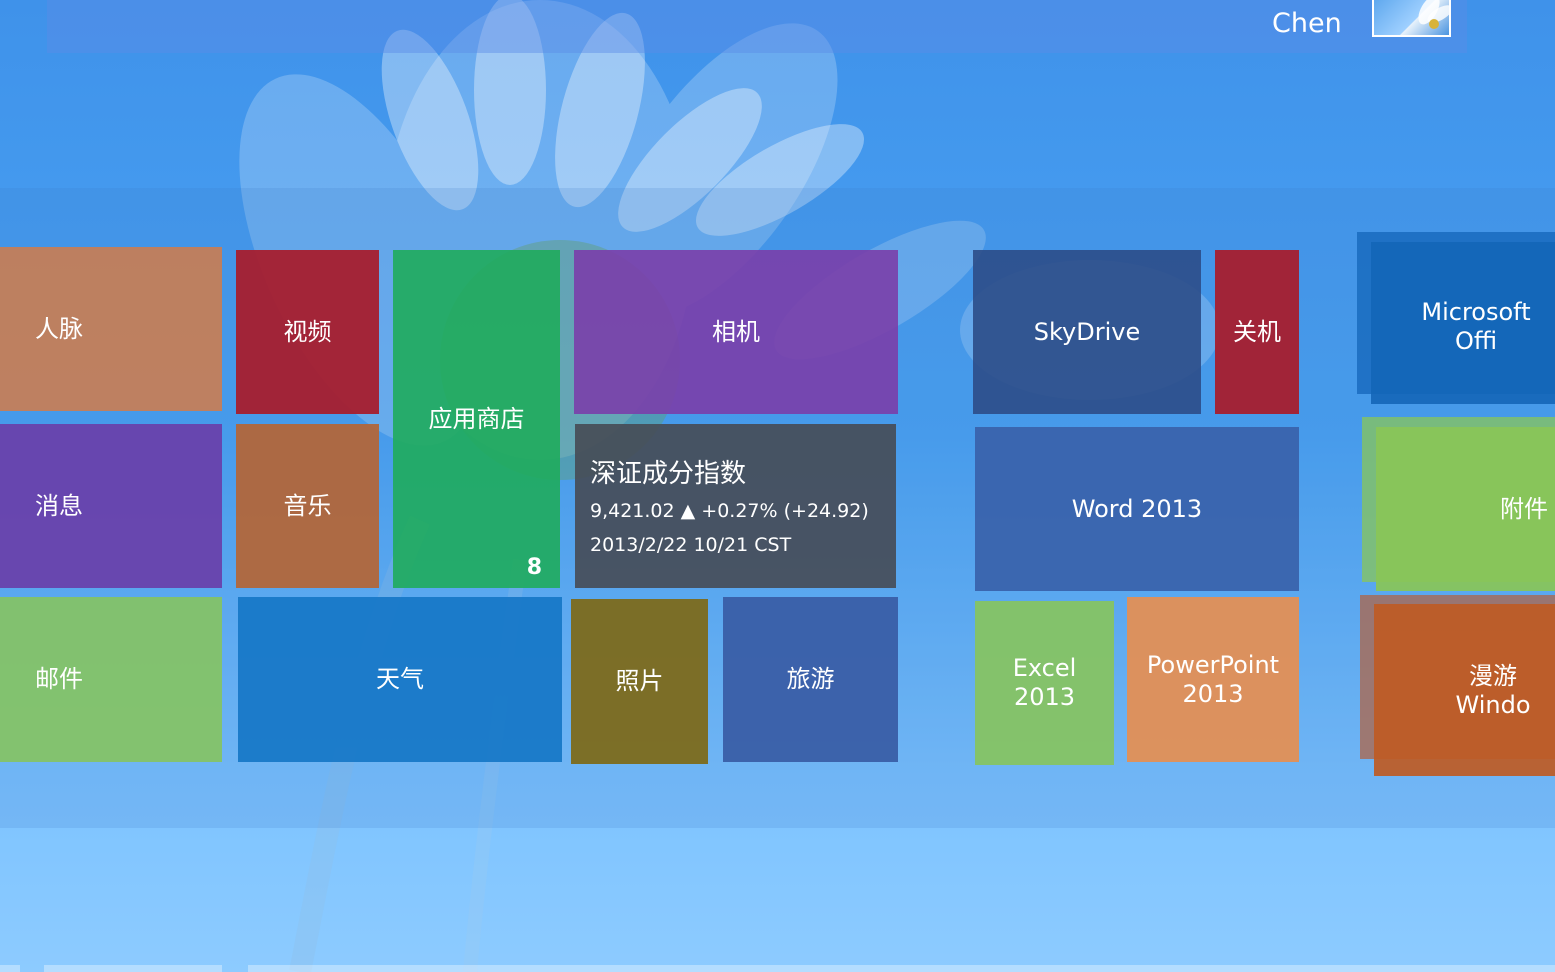 The height and width of the screenshot is (972, 1555). I want to click on user-avatar, so click(1411, 18).